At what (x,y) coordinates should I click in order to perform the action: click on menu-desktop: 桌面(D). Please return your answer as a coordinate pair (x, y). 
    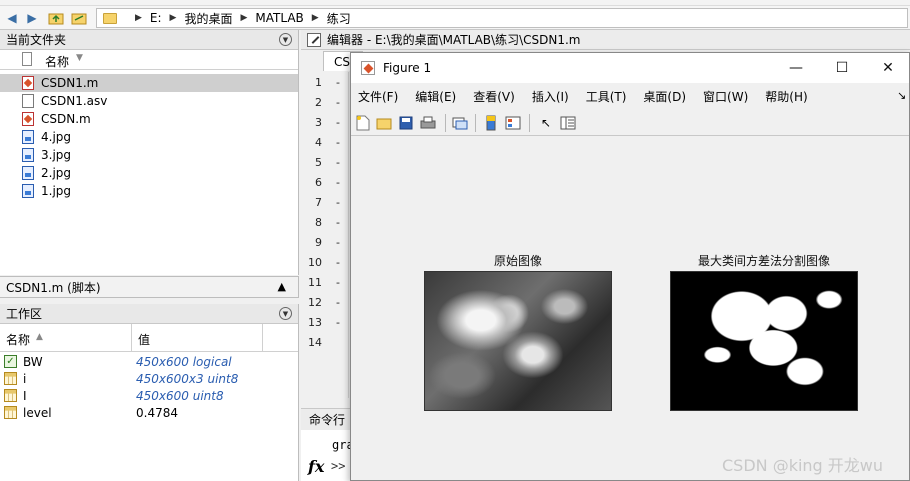
    Looking at the image, I should click on (664, 96).